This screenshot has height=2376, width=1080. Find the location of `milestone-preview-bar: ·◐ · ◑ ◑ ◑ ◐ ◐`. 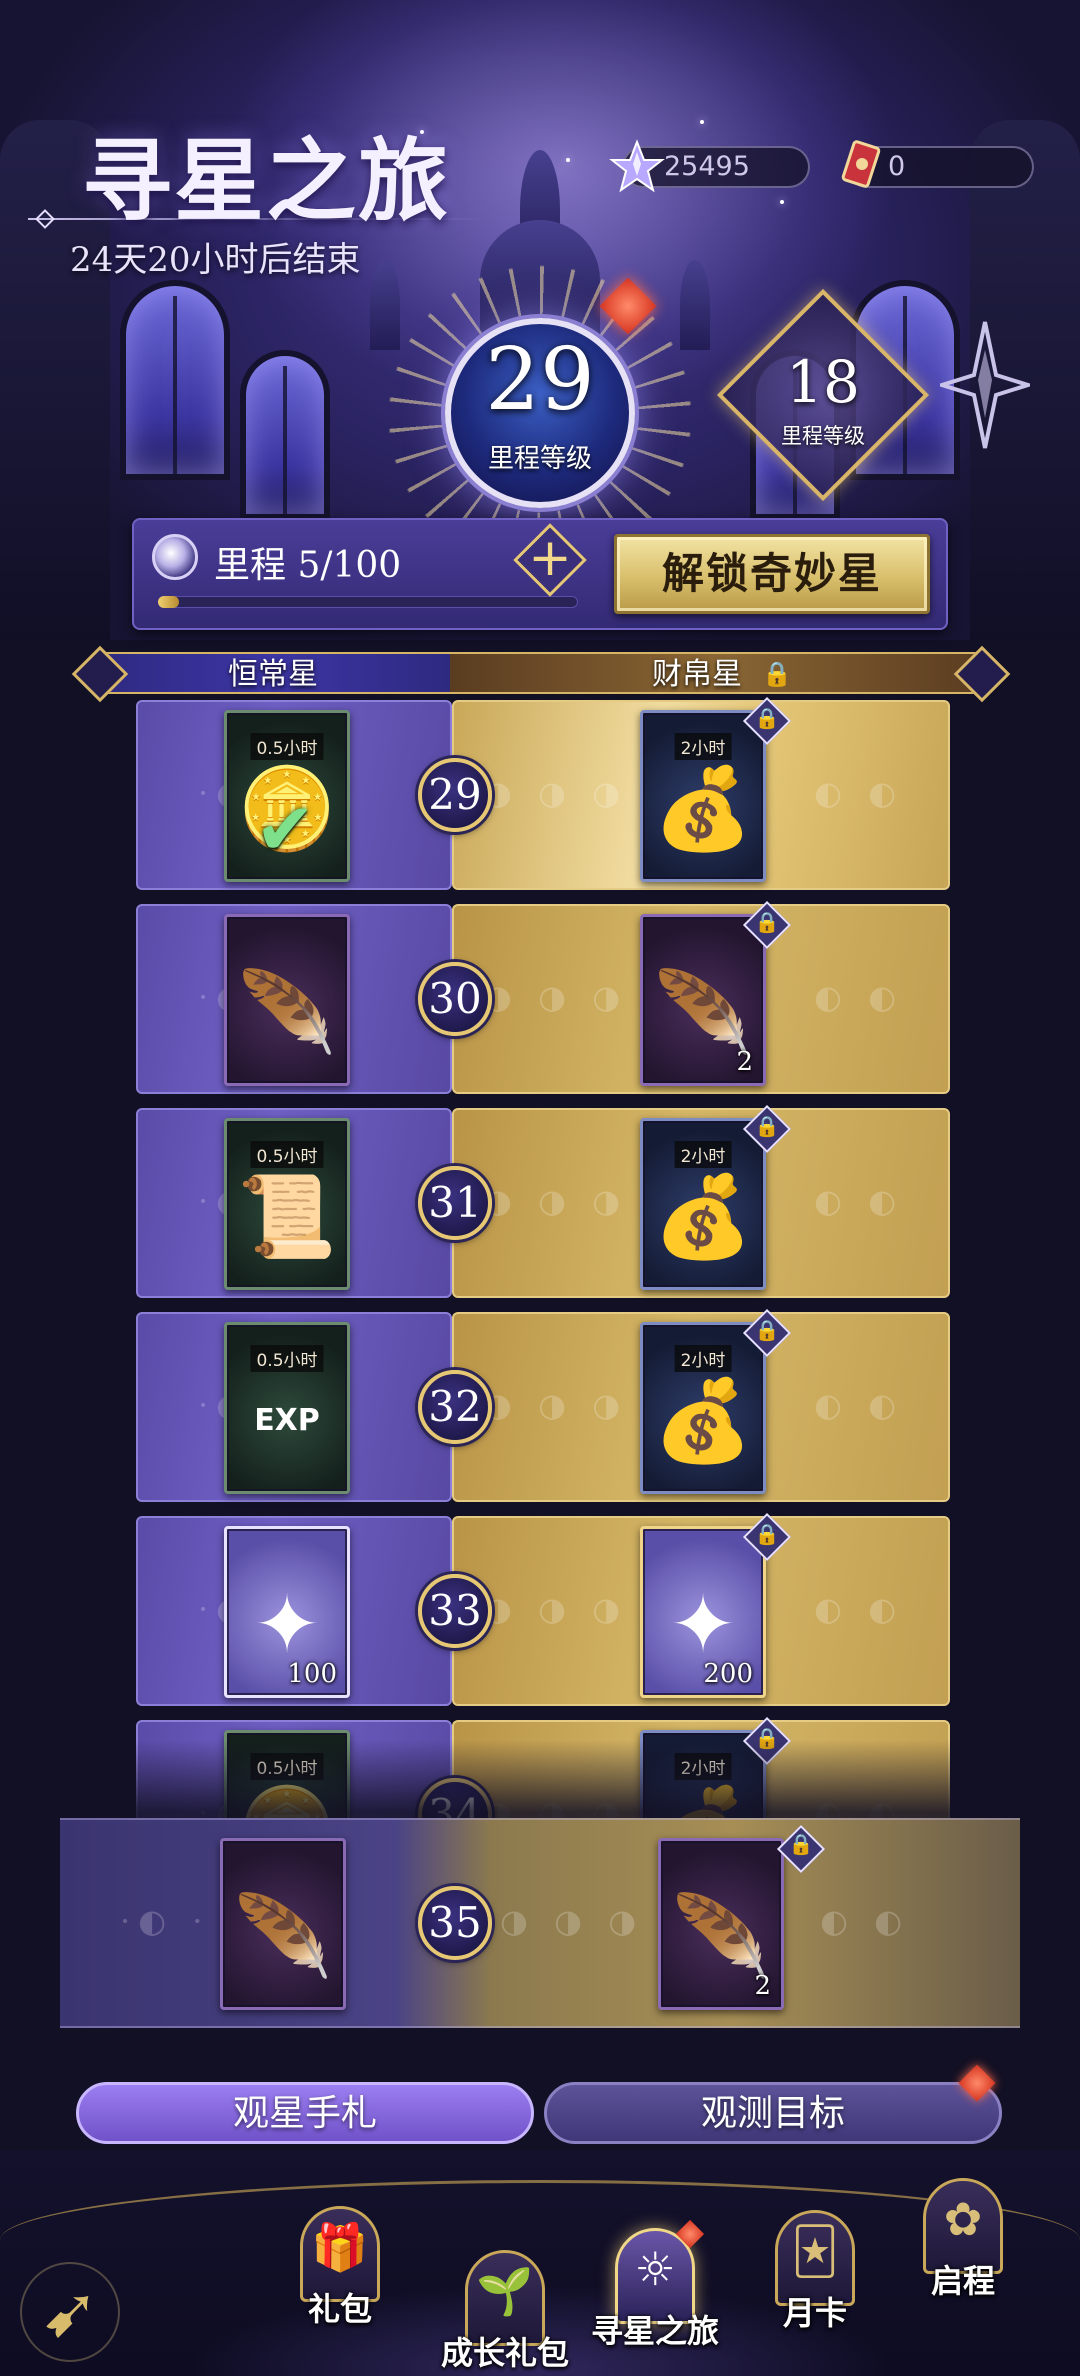

milestone-preview-bar: ·◐ · ◑ ◑ ◑ ◐ ◐ is located at coordinates (540, 1923).